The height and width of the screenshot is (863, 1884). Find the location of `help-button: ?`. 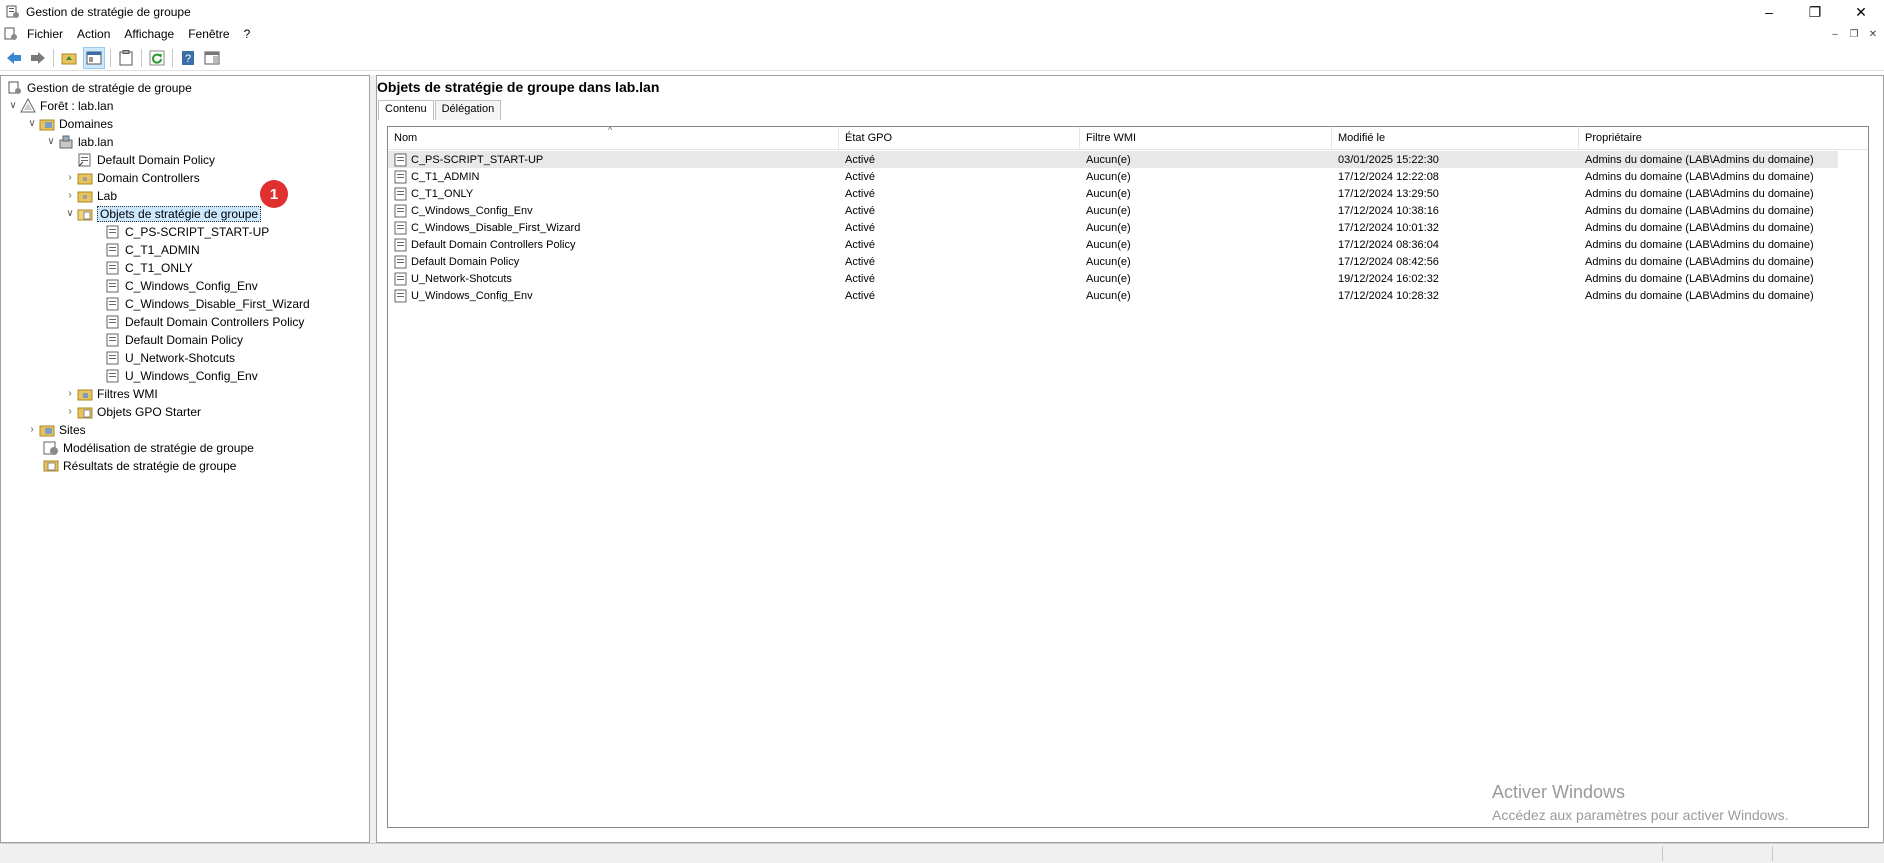

help-button: ? is located at coordinates (188, 58).